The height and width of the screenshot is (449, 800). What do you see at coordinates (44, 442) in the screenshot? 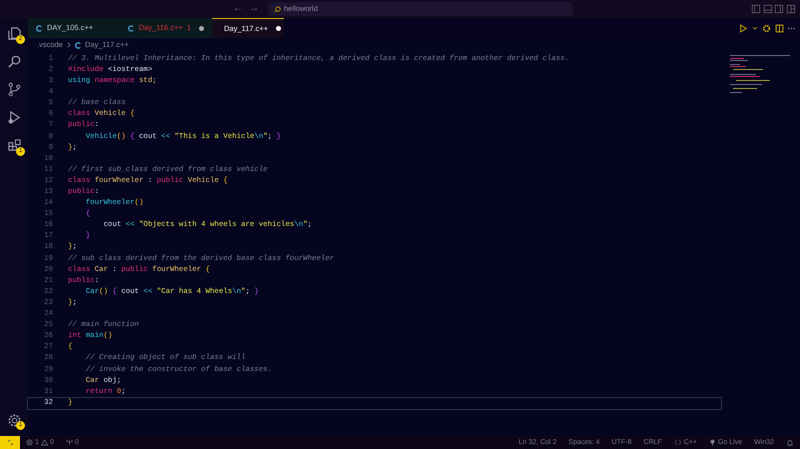
I see `warning-icon` at bounding box center [44, 442].